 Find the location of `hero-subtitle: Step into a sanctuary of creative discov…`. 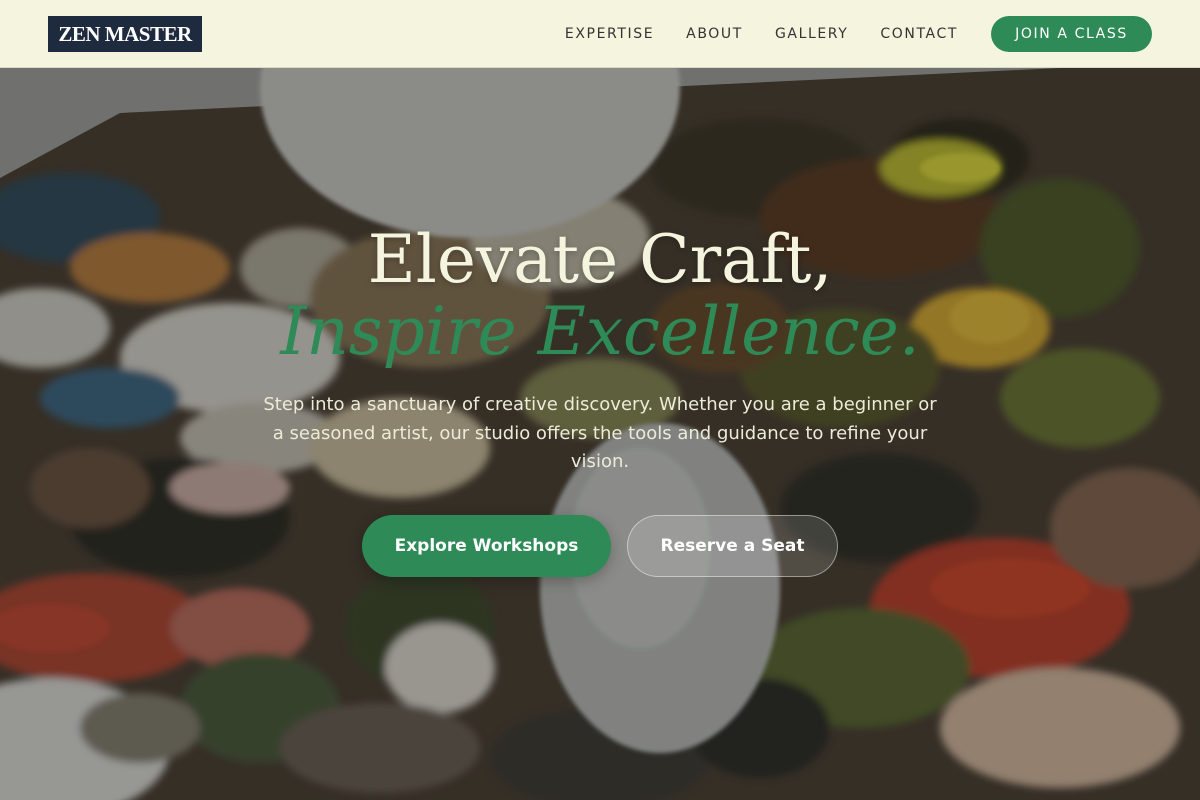

hero-subtitle: Step into a sanctuary of creative discov… is located at coordinates (600, 433).